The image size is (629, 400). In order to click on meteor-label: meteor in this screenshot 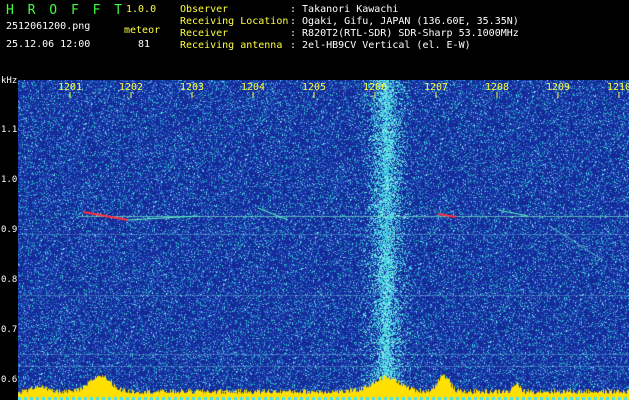, I will do `click(142, 30)`.